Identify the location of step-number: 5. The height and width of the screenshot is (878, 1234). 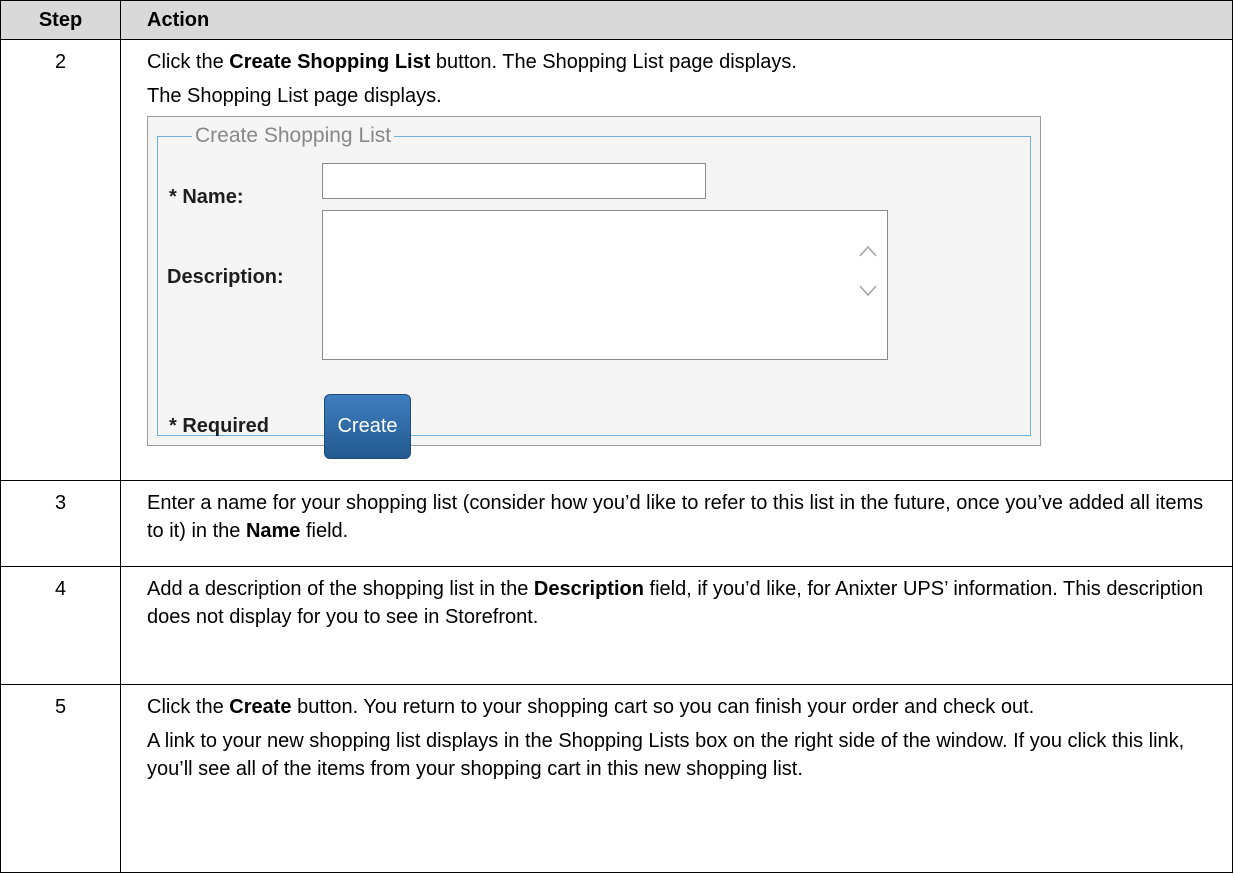
(60, 778).